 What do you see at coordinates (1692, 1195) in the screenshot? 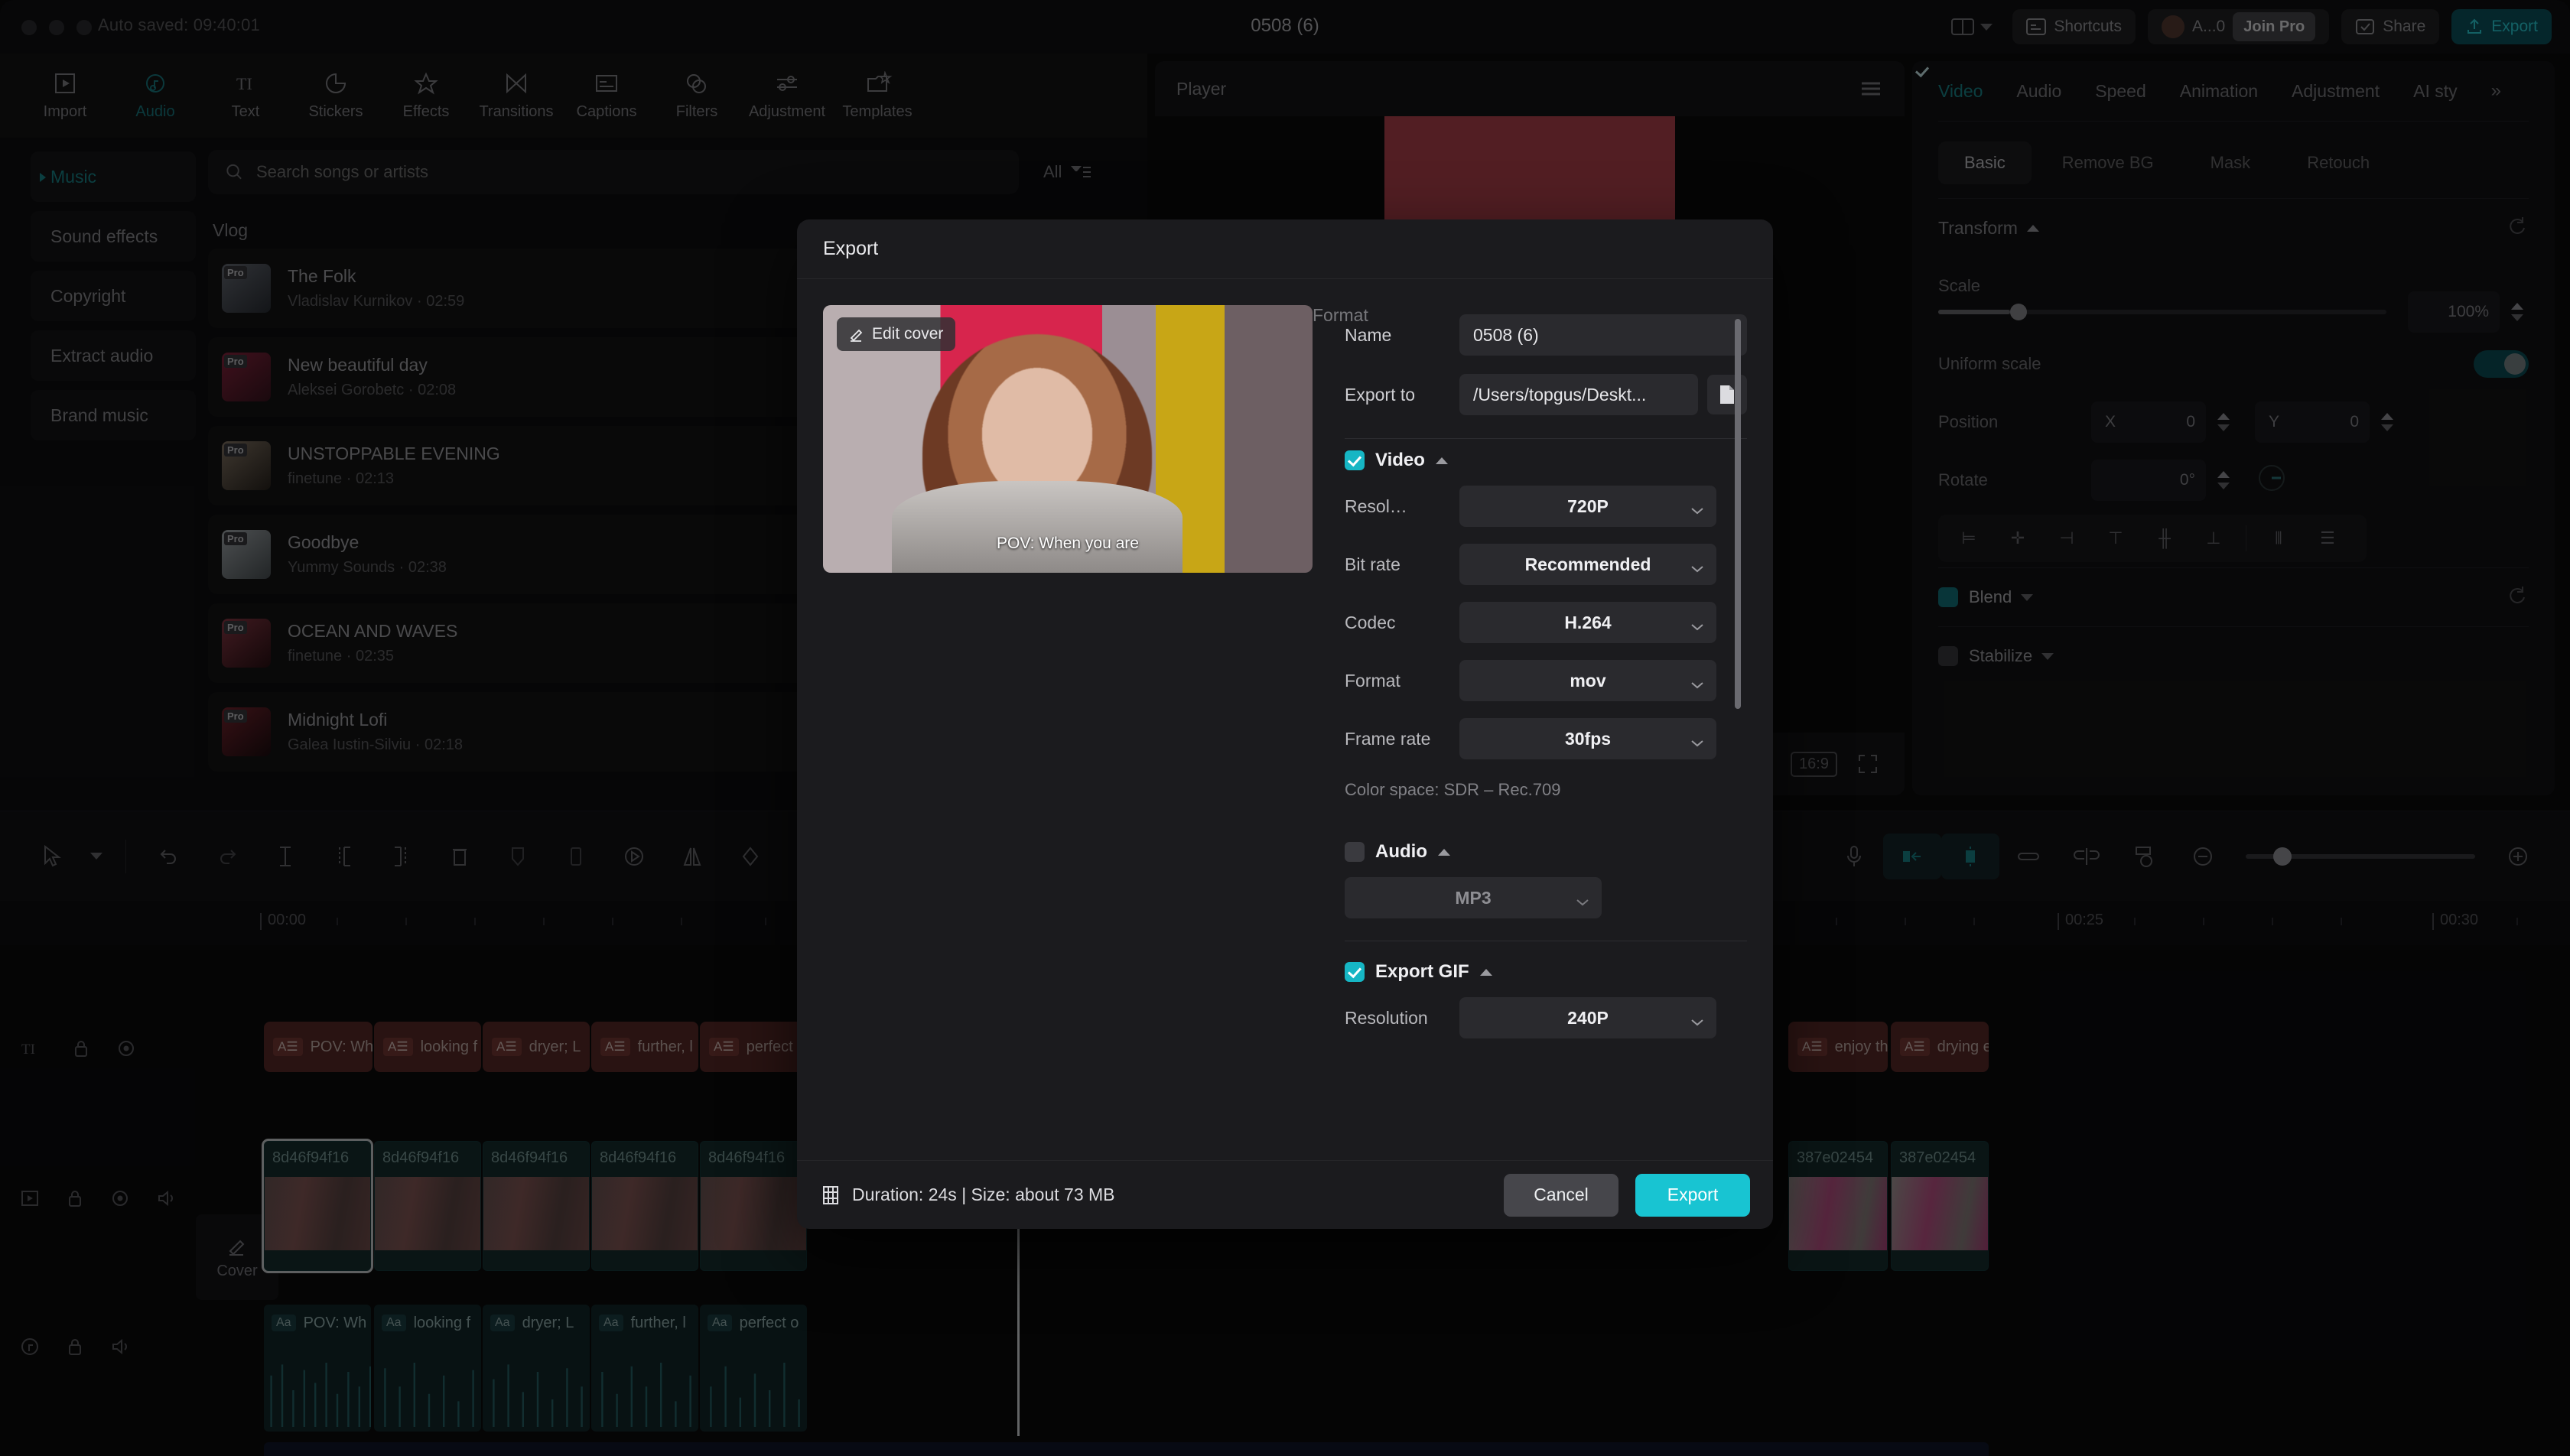
I see `confirm-export-button: Export` at bounding box center [1692, 1195].